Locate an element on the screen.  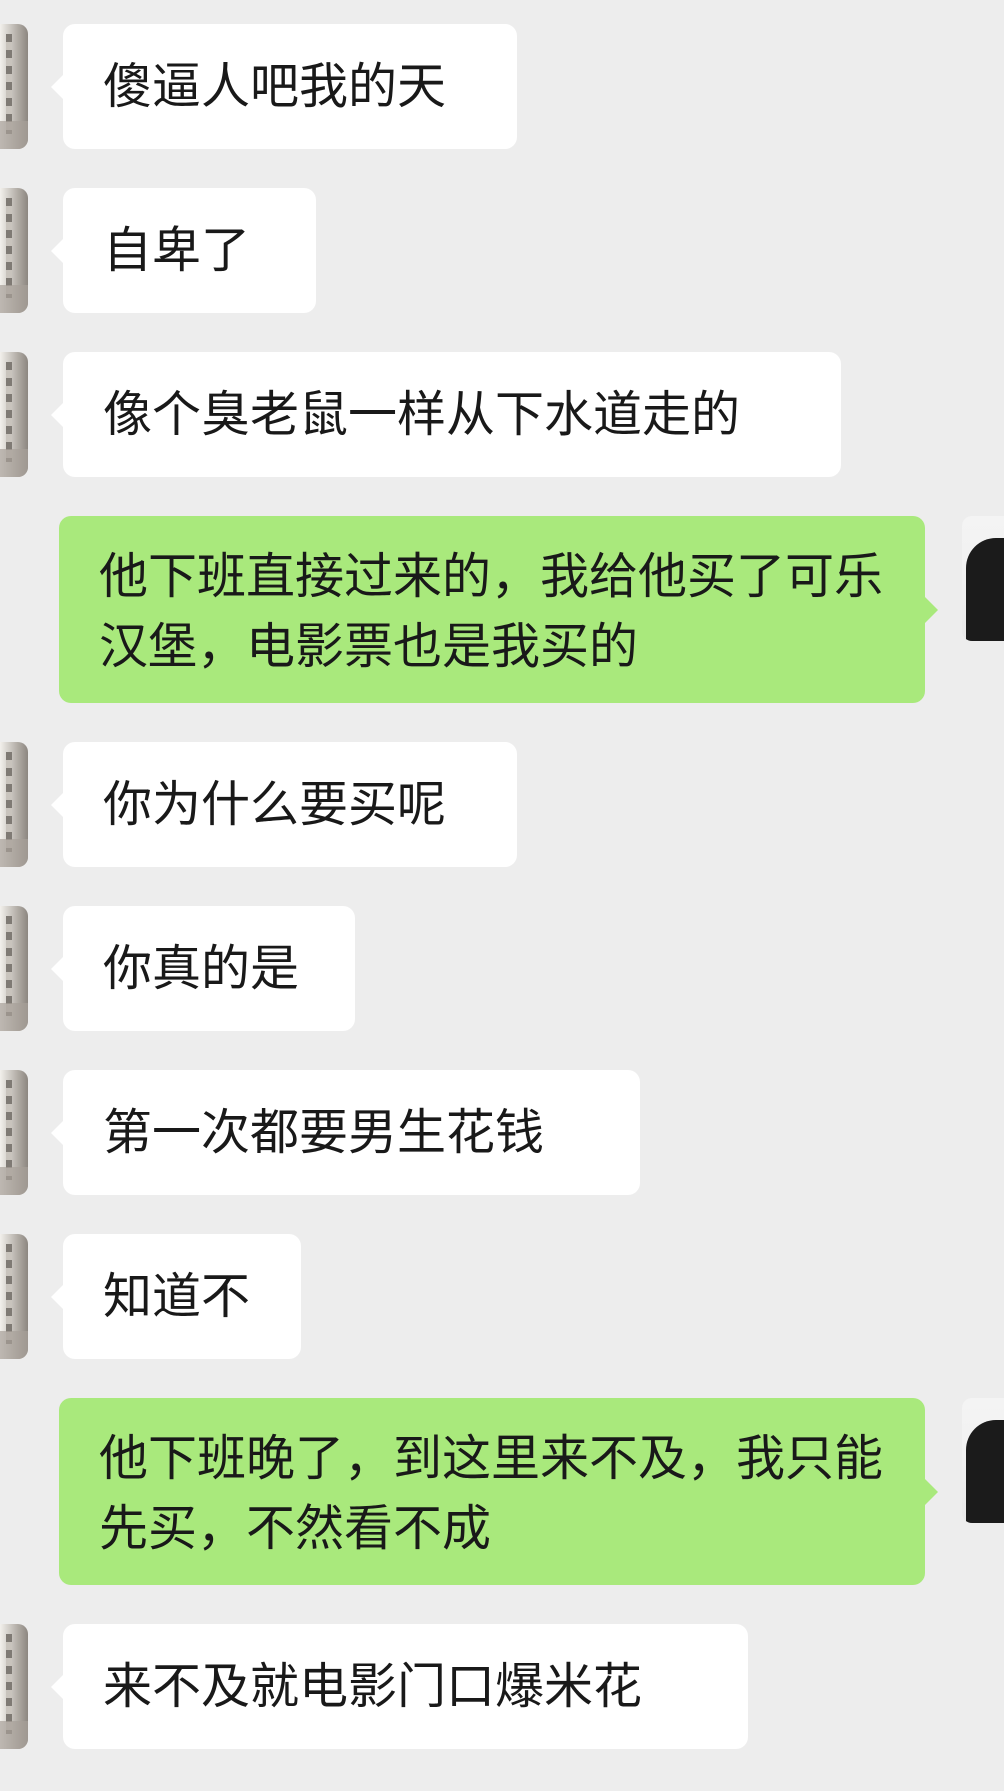
message-text: 你为什么要买呢 is located at coordinates (275, 804).